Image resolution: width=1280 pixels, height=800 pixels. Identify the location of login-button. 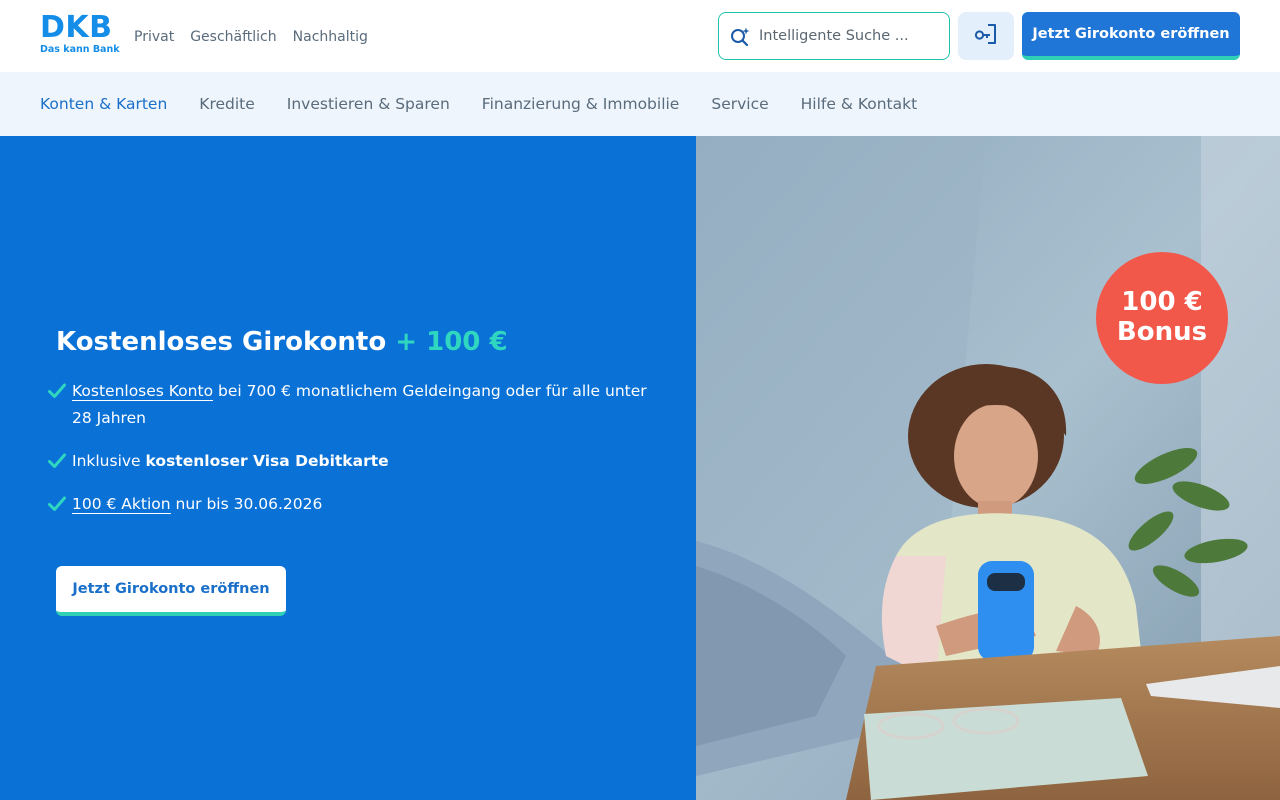
(986, 36).